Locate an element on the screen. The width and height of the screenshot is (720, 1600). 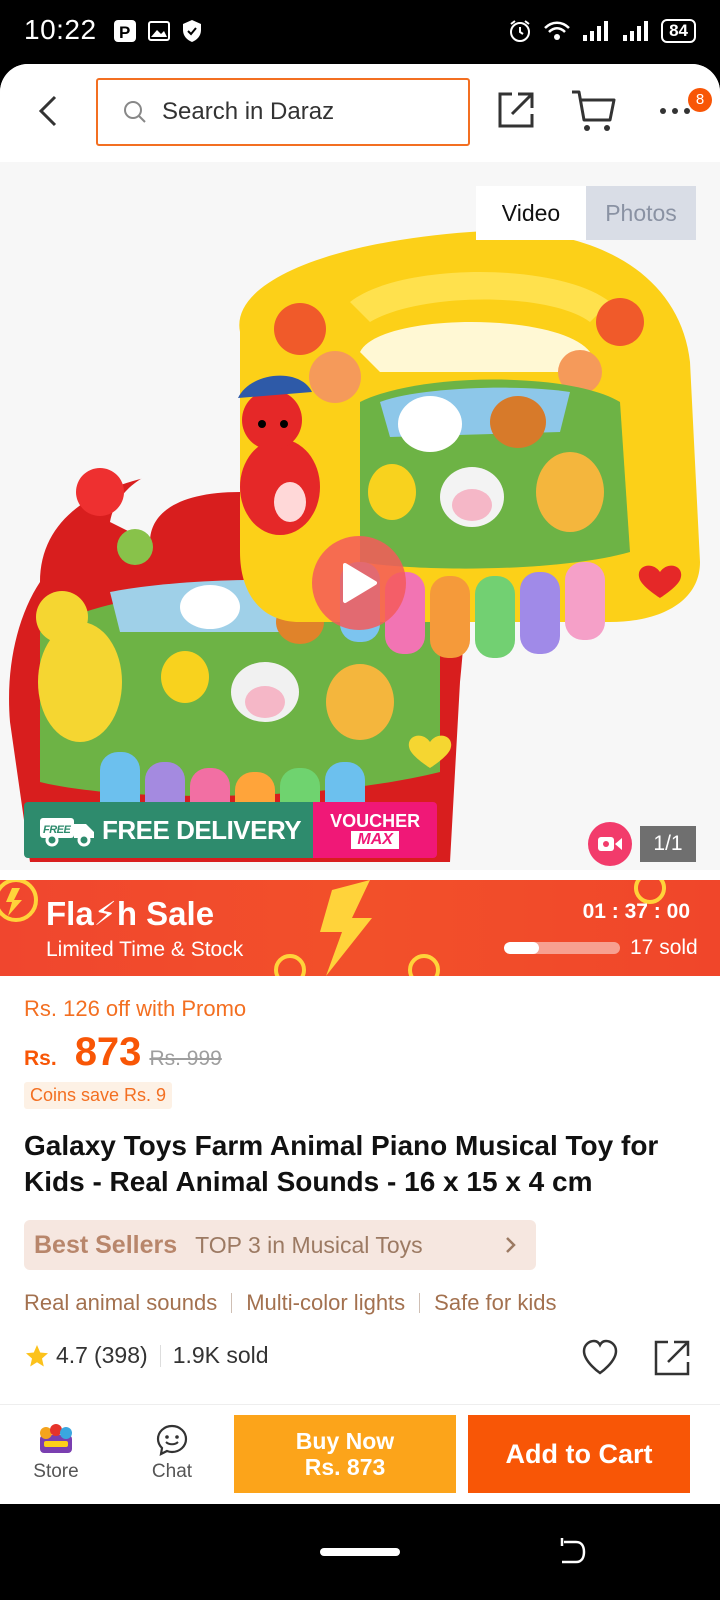
chevron-right-icon is located at coordinates (511, 1245).